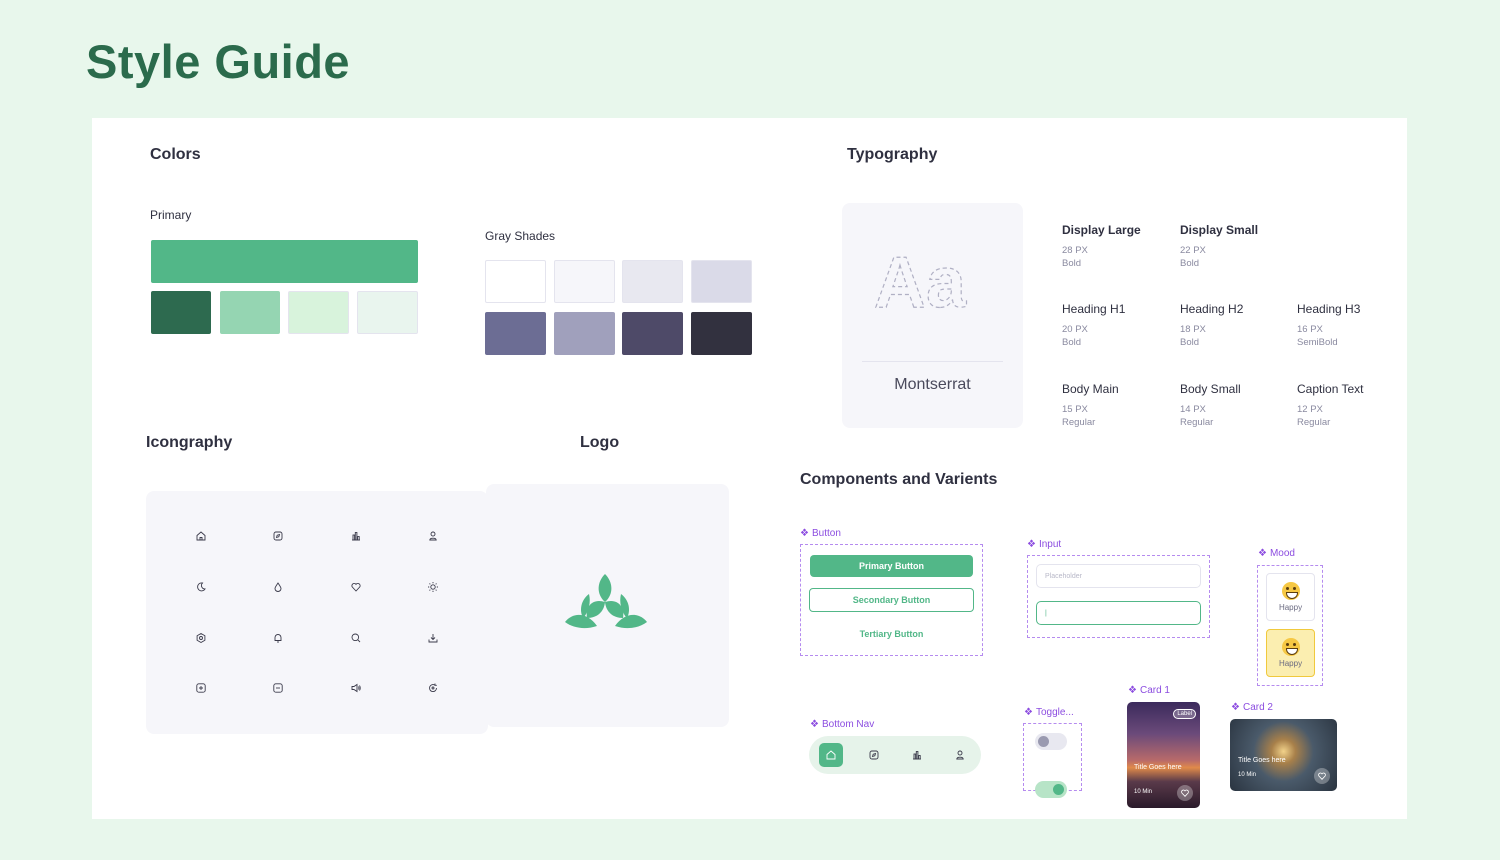  Describe the element at coordinates (1044, 544) in the screenshot. I see `input-component-tag: ❖ Input` at that location.